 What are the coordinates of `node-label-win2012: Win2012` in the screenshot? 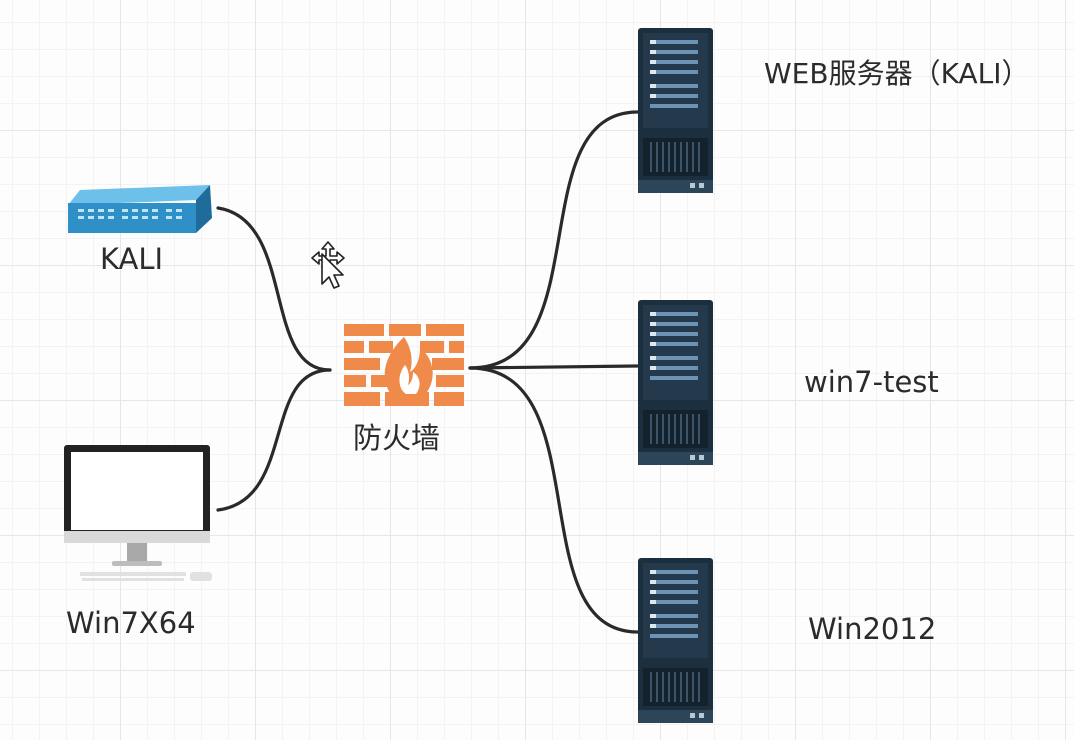 It's located at (872, 629).